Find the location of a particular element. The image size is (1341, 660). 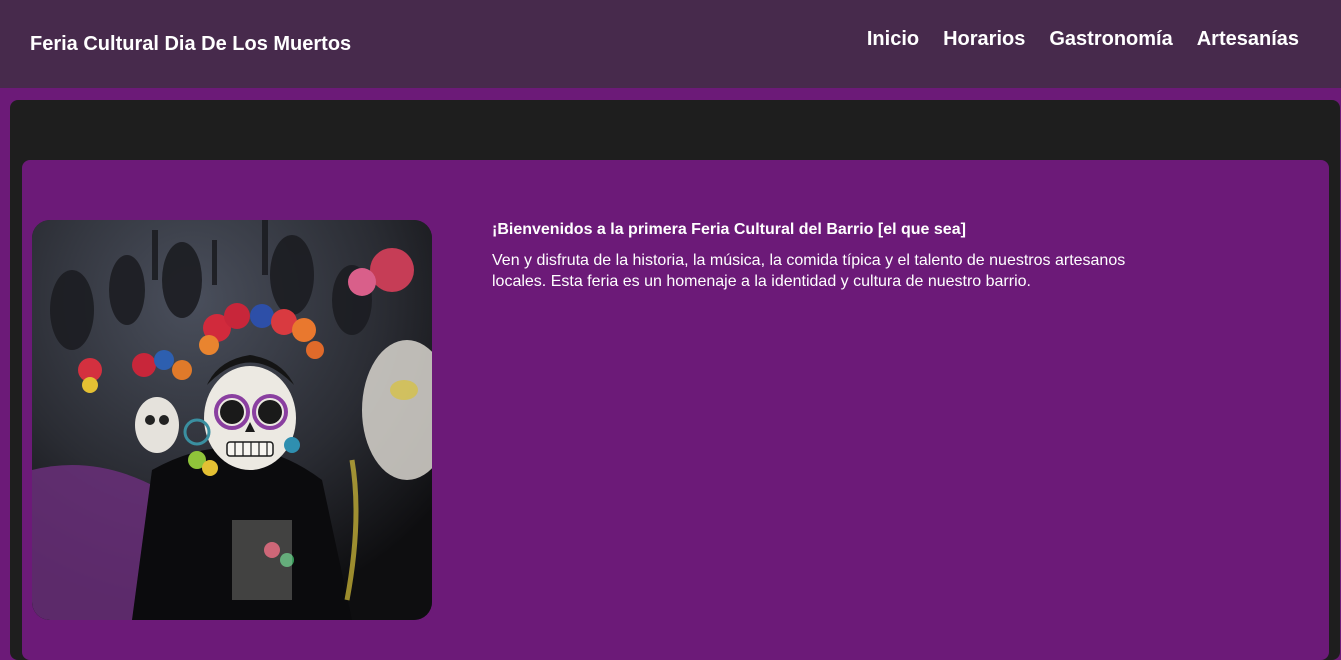

nav-link-artesanias: Artesanías is located at coordinates (1248, 39).